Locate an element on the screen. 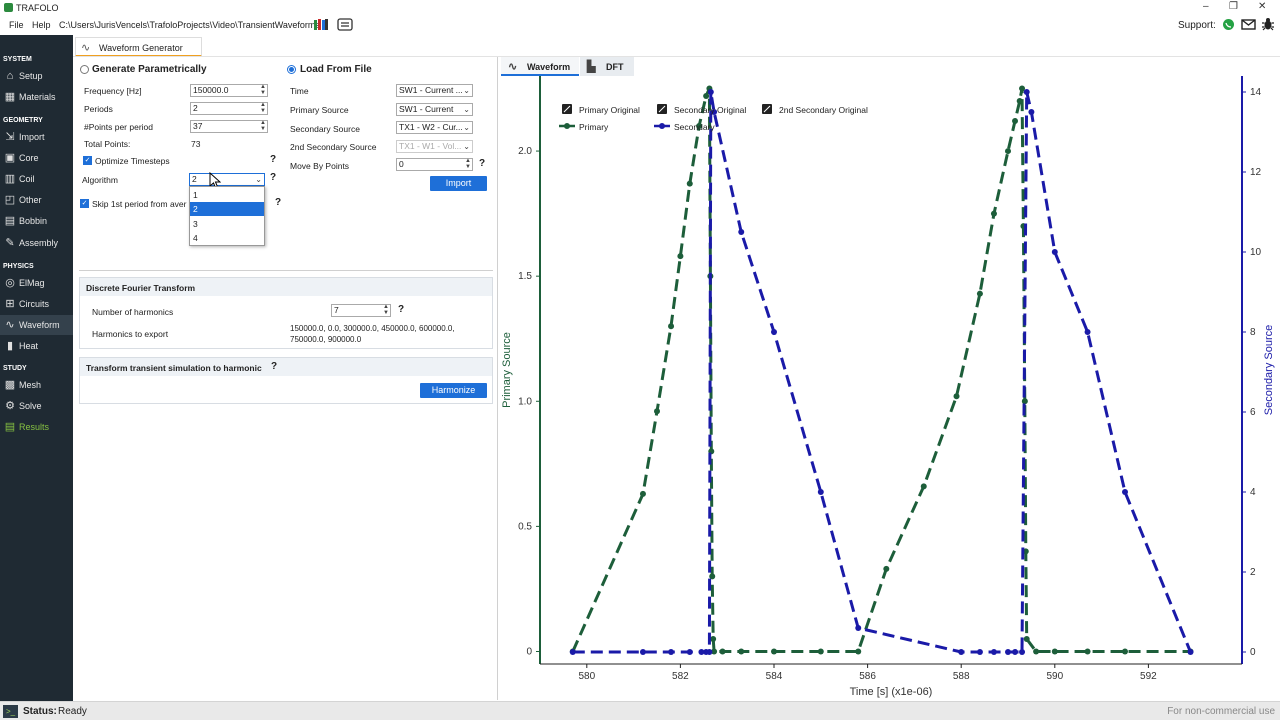  number-of-harmonics-input: 7 ▲ ▼ is located at coordinates (361, 310).